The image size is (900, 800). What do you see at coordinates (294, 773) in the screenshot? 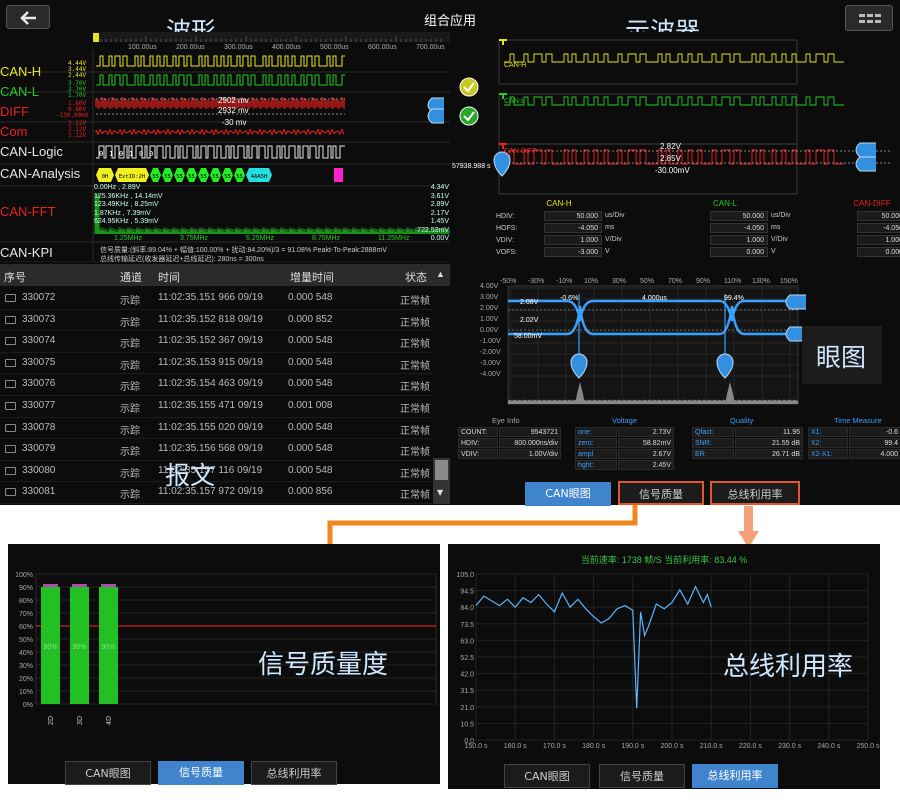
I see `tab-bus-utilization-q: 总线利用率` at bounding box center [294, 773].